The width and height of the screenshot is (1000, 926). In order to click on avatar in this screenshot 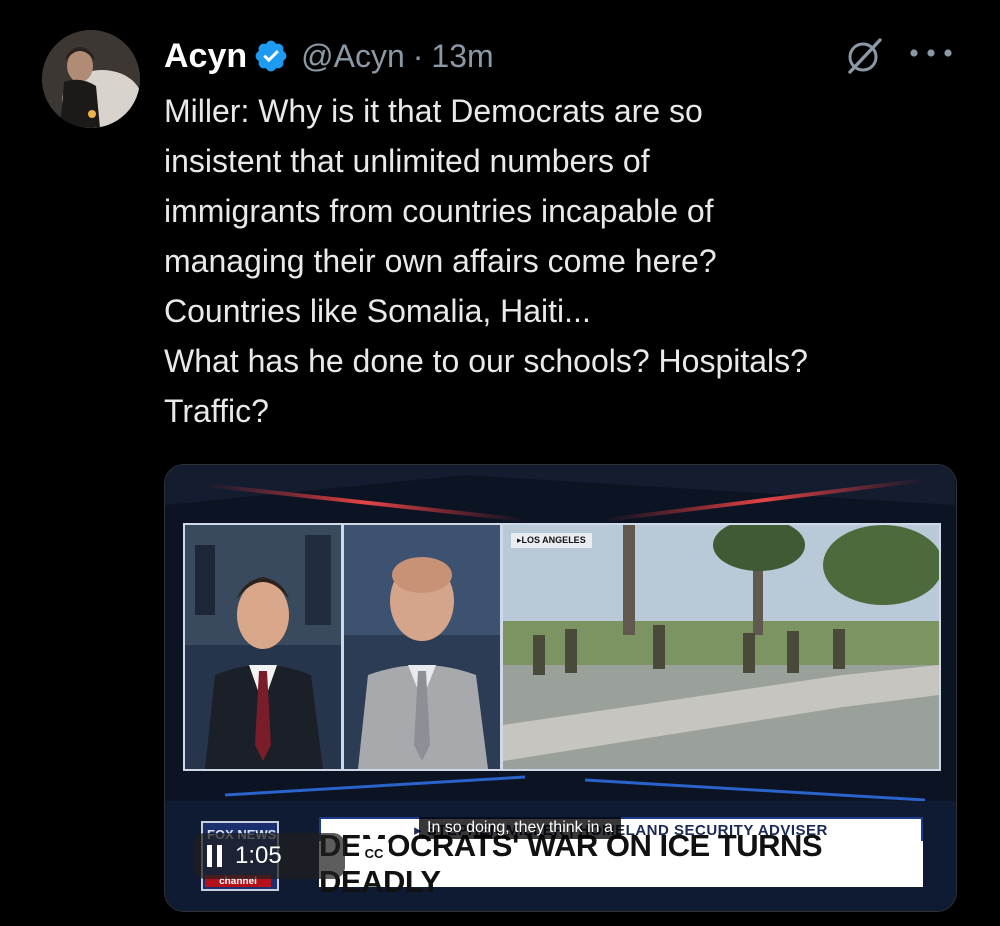, I will do `click(91, 79)`.